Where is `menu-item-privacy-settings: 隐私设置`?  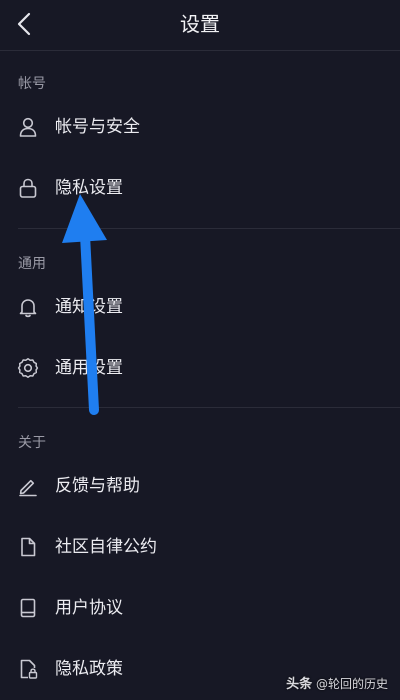
menu-item-privacy-settings: 隐私设置 is located at coordinates (200, 189).